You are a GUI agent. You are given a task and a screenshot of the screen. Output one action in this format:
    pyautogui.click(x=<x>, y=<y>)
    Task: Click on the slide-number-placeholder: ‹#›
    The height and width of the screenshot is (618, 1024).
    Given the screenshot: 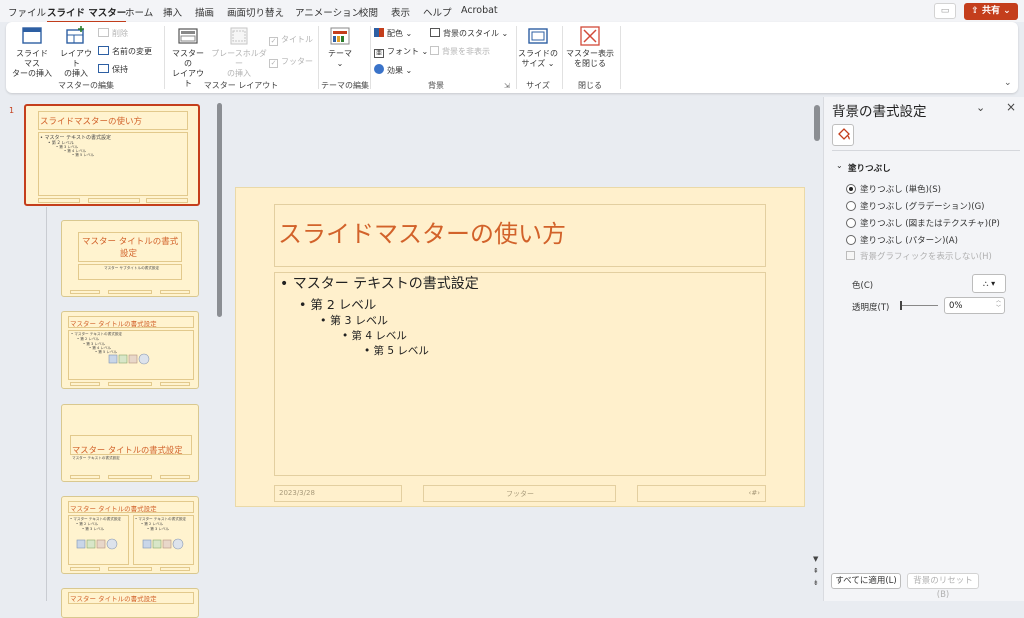 What is the action you would take?
    pyautogui.click(x=701, y=493)
    